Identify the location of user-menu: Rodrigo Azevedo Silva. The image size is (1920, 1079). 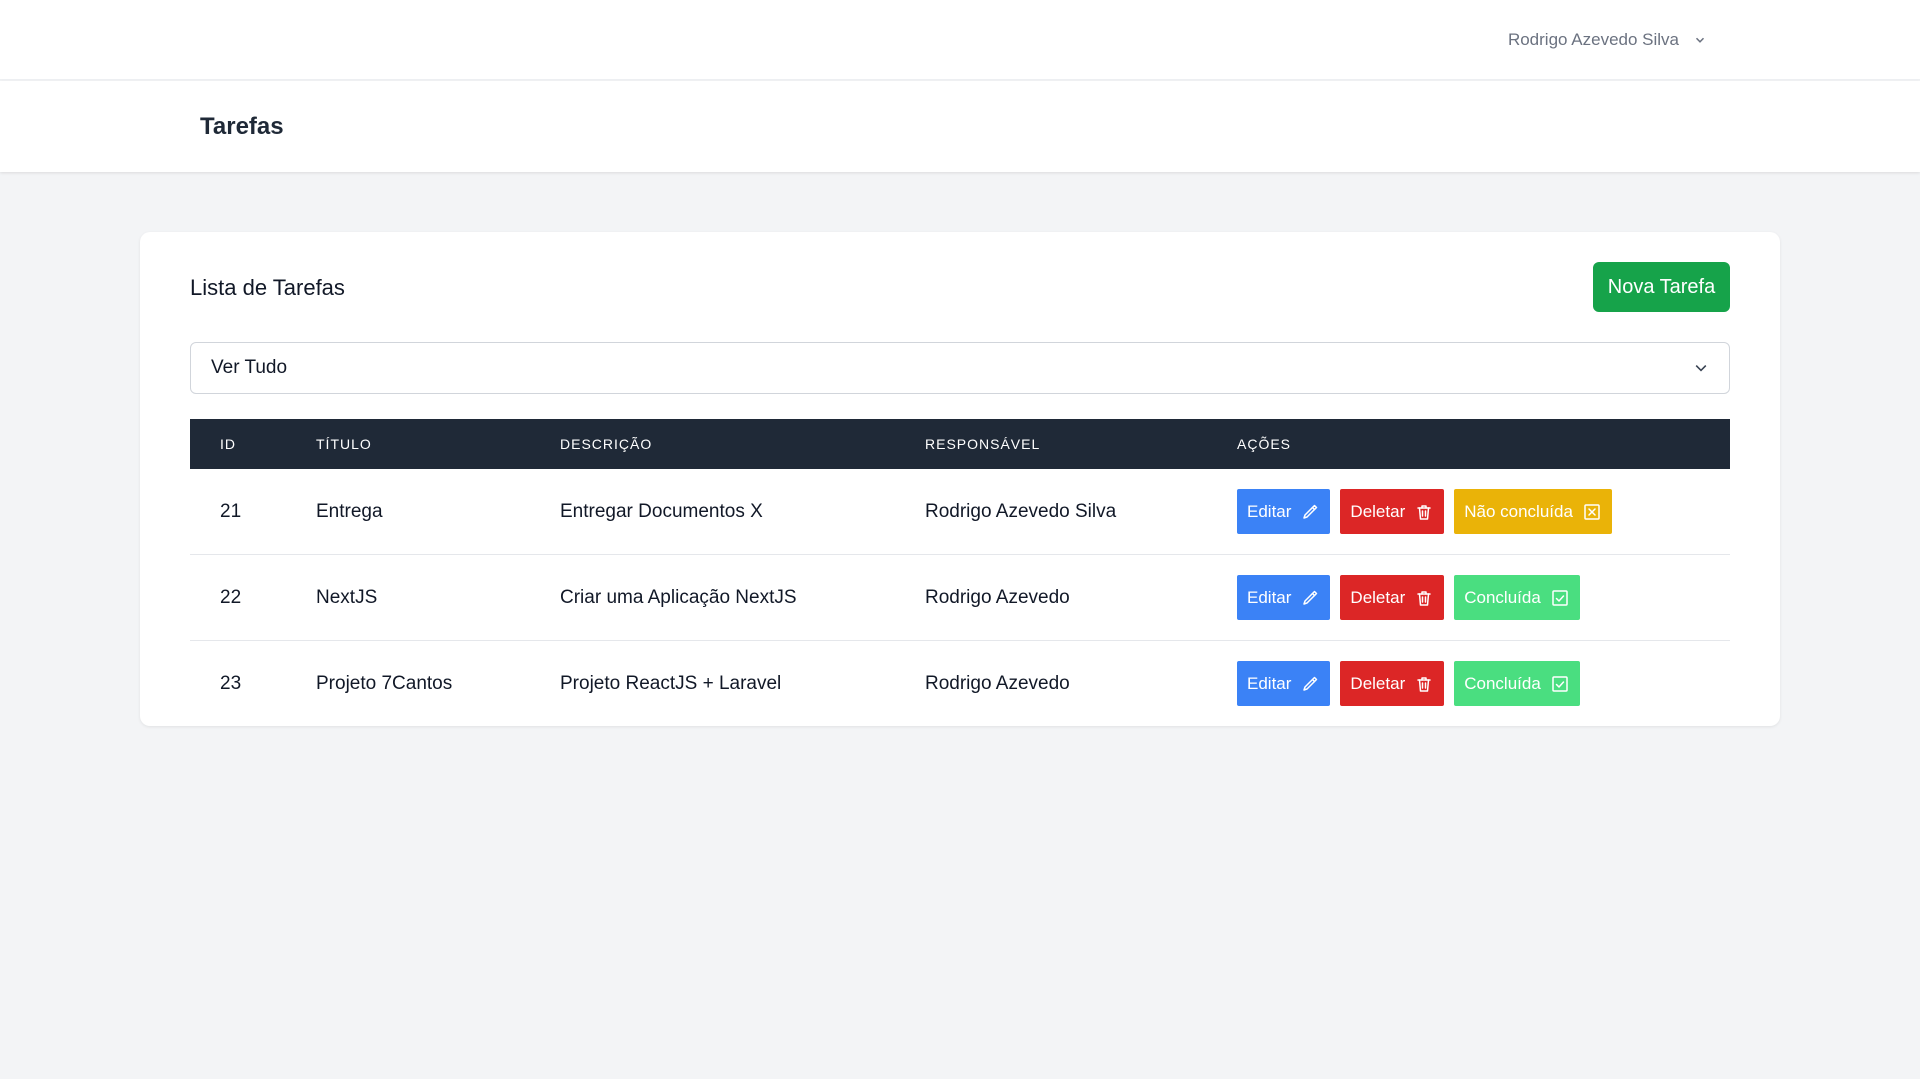
(1607, 40).